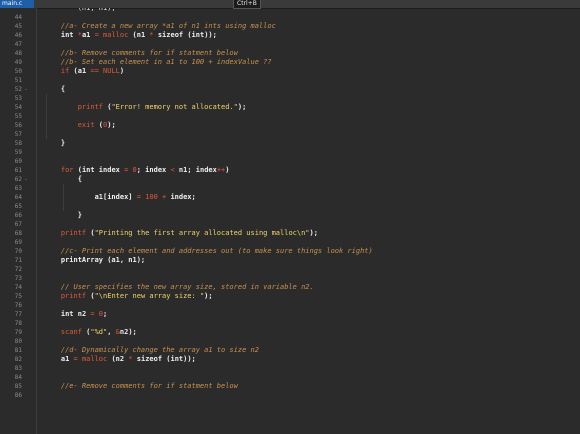  I want to click on code-line: 65, so click(290, 206).